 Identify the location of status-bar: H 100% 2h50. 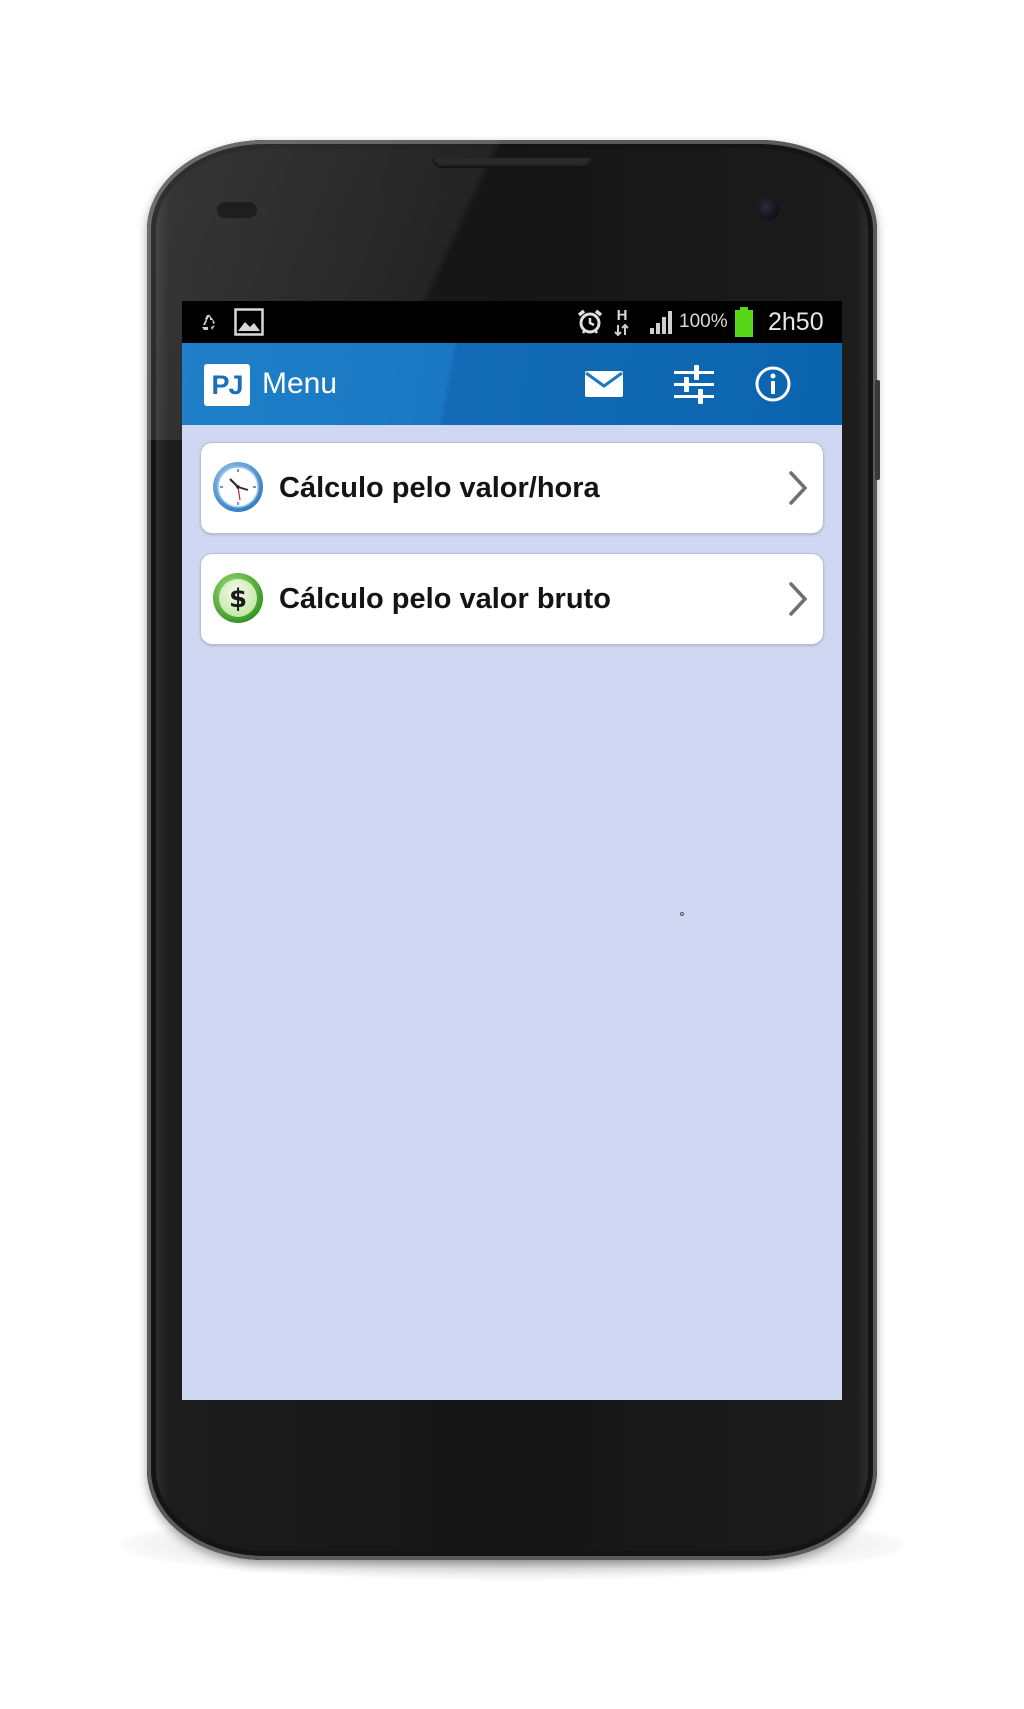
(512, 322).